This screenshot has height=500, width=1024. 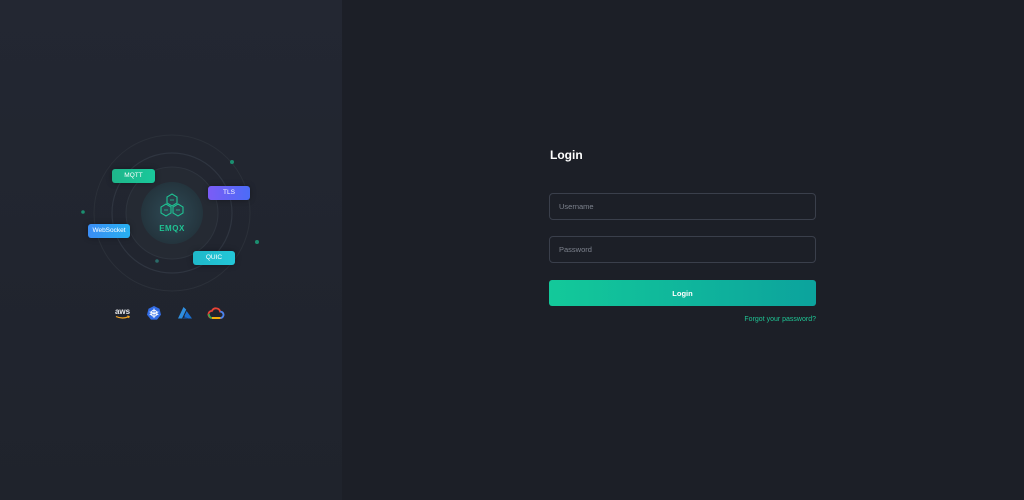 I want to click on password-input, so click(x=682, y=249).